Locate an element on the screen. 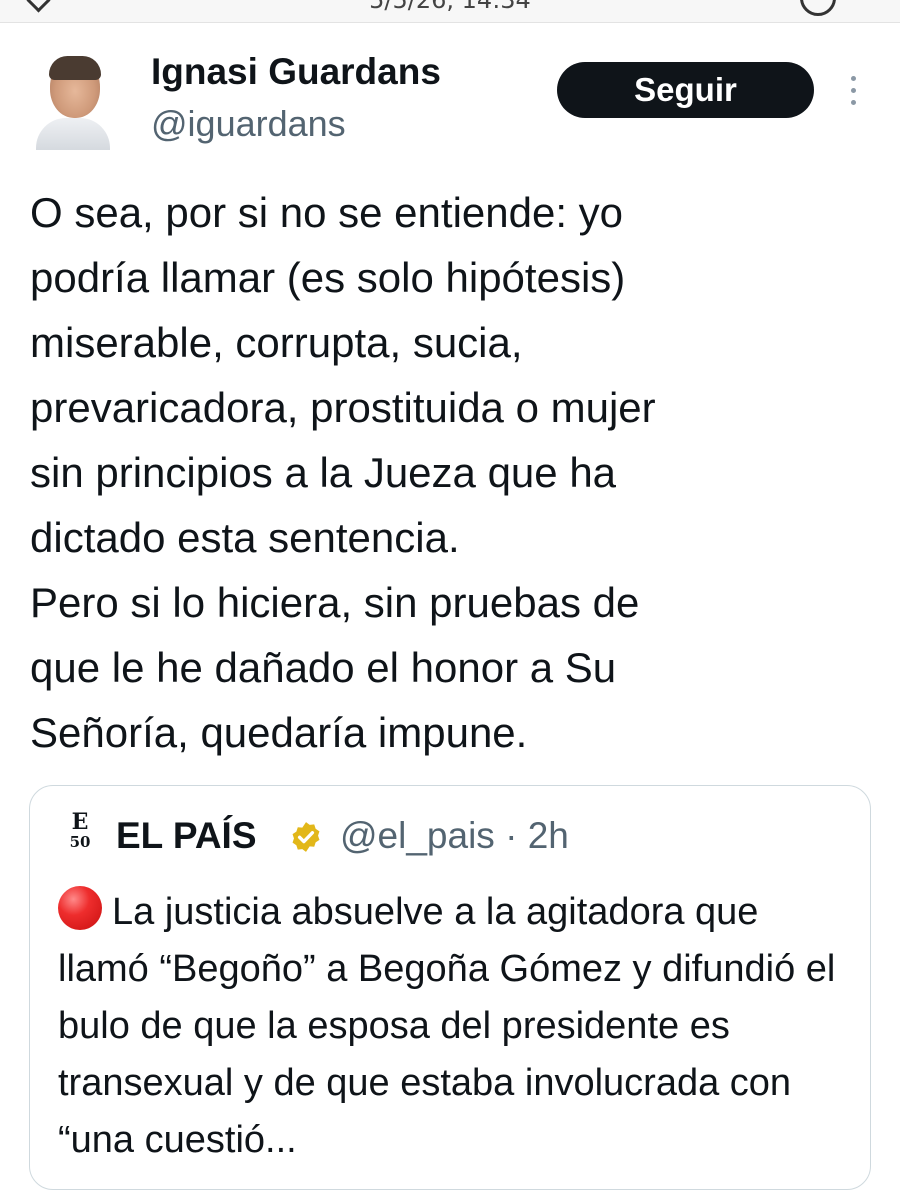 This screenshot has width=900, height=1200. status-time: 5/5/26, 14:34 is located at coordinates (450, 7).